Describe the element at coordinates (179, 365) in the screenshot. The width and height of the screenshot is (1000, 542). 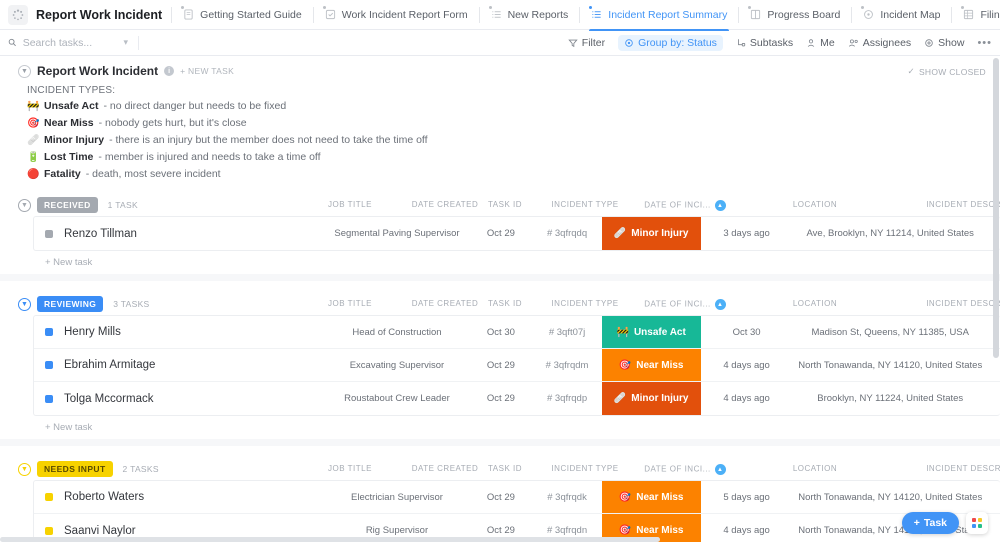
I see `task-name-cell: Ebrahim Armitage` at that location.